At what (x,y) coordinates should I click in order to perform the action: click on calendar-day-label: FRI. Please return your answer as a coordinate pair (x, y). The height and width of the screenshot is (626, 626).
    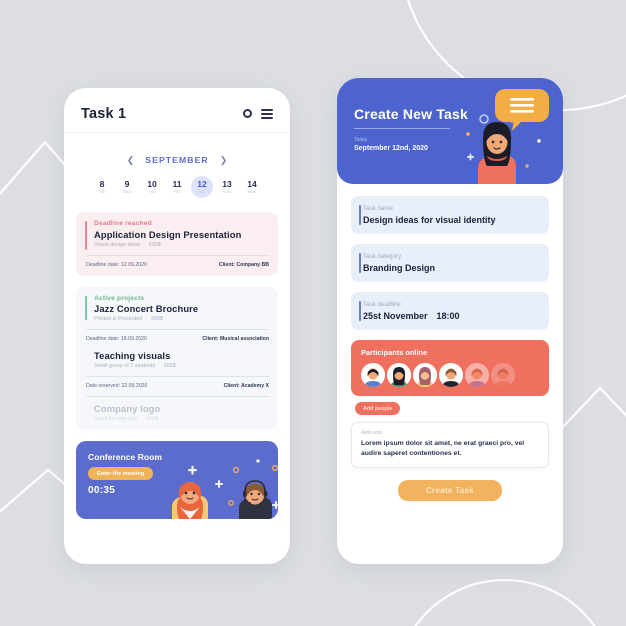
    Looking at the image, I should click on (177, 192).